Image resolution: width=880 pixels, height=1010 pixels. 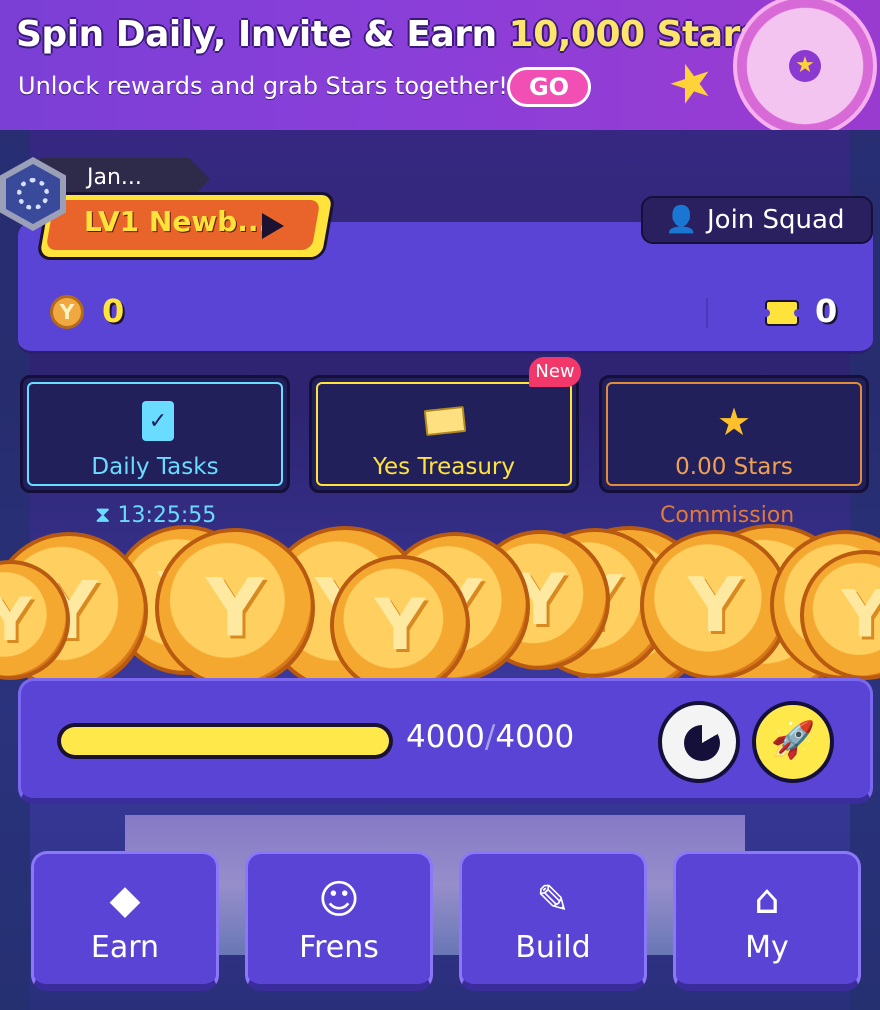 I want to click on nav-build-label: Build, so click(x=553, y=947).